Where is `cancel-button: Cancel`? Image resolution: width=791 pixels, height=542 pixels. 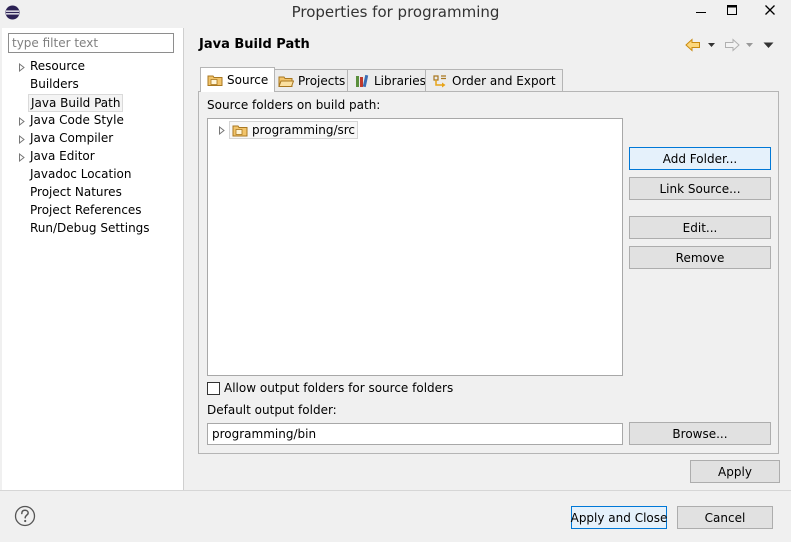
cancel-button: Cancel is located at coordinates (725, 517).